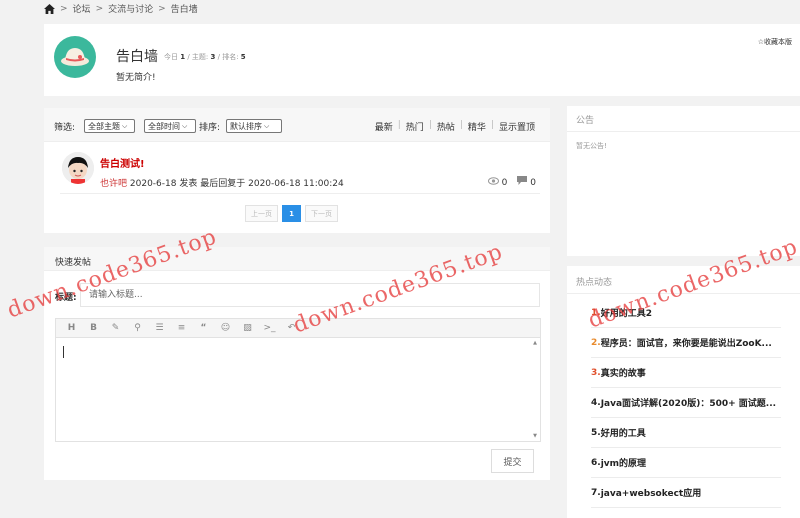 Image resolution: width=800 pixels, height=518 pixels. Describe the element at coordinates (533, 183) in the screenshot. I see `reply-count-value: 0` at that location.